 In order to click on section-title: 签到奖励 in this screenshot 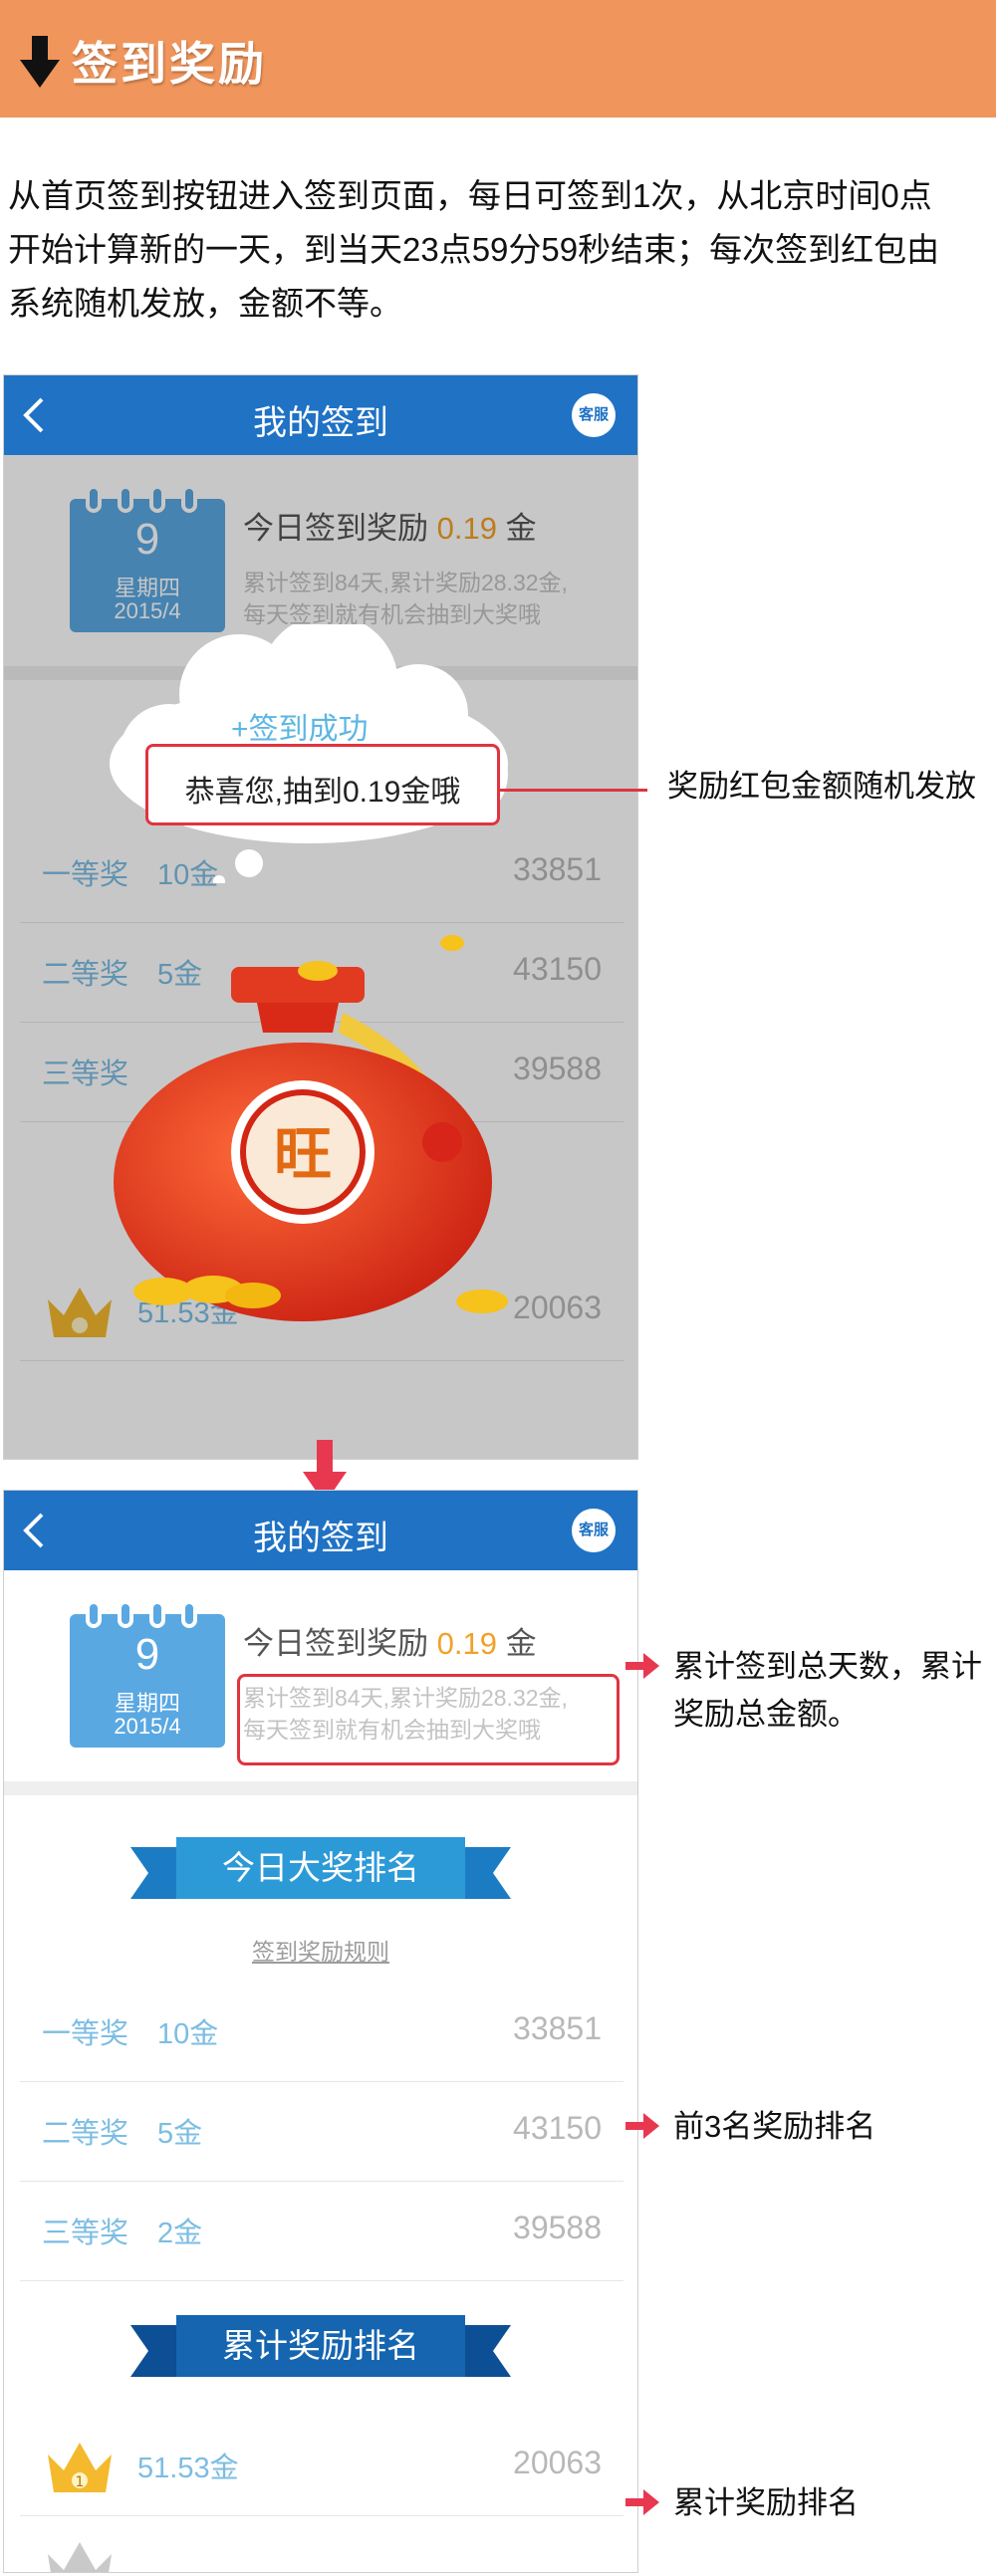, I will do `click(169, 64)`.